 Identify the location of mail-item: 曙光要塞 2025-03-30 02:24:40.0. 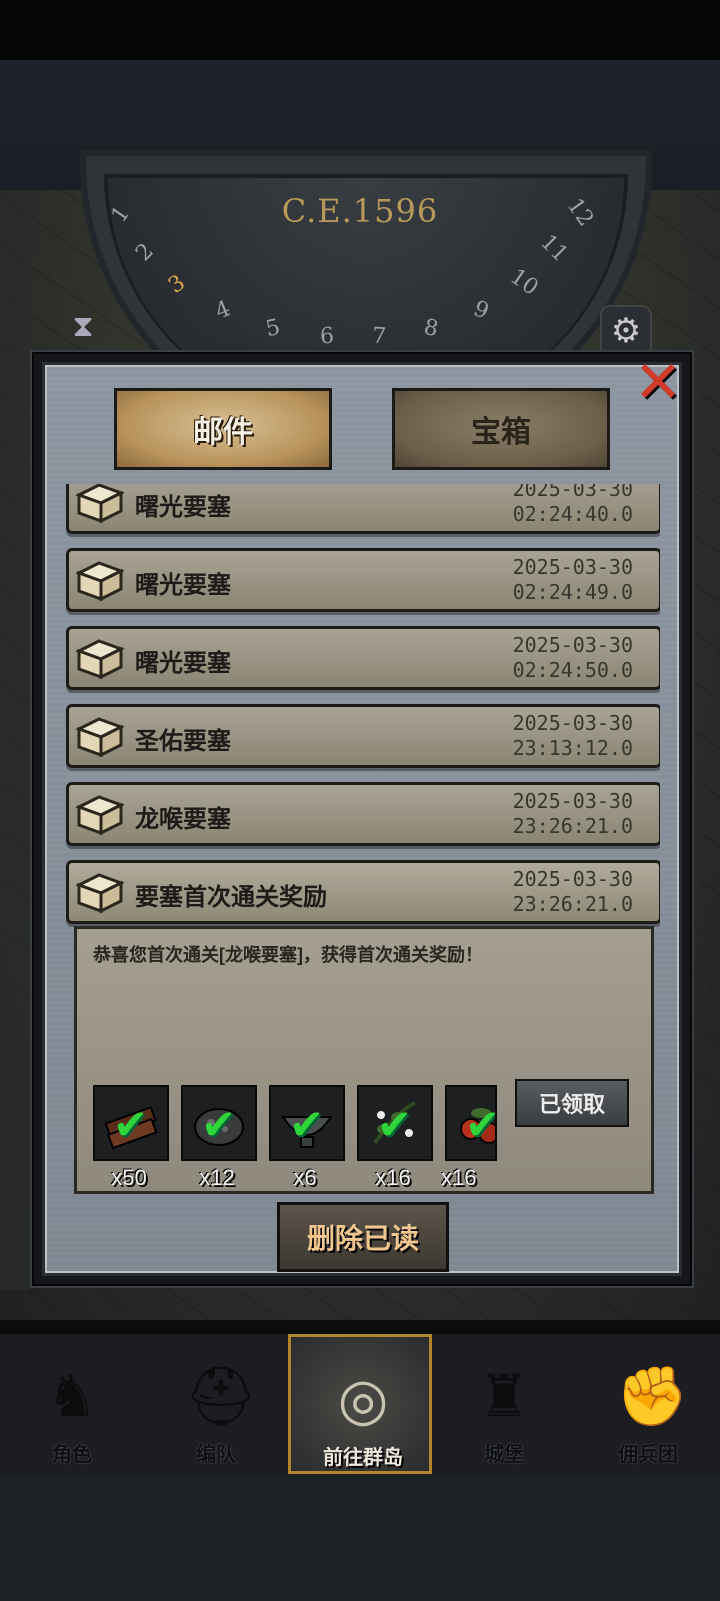
(363, 509).